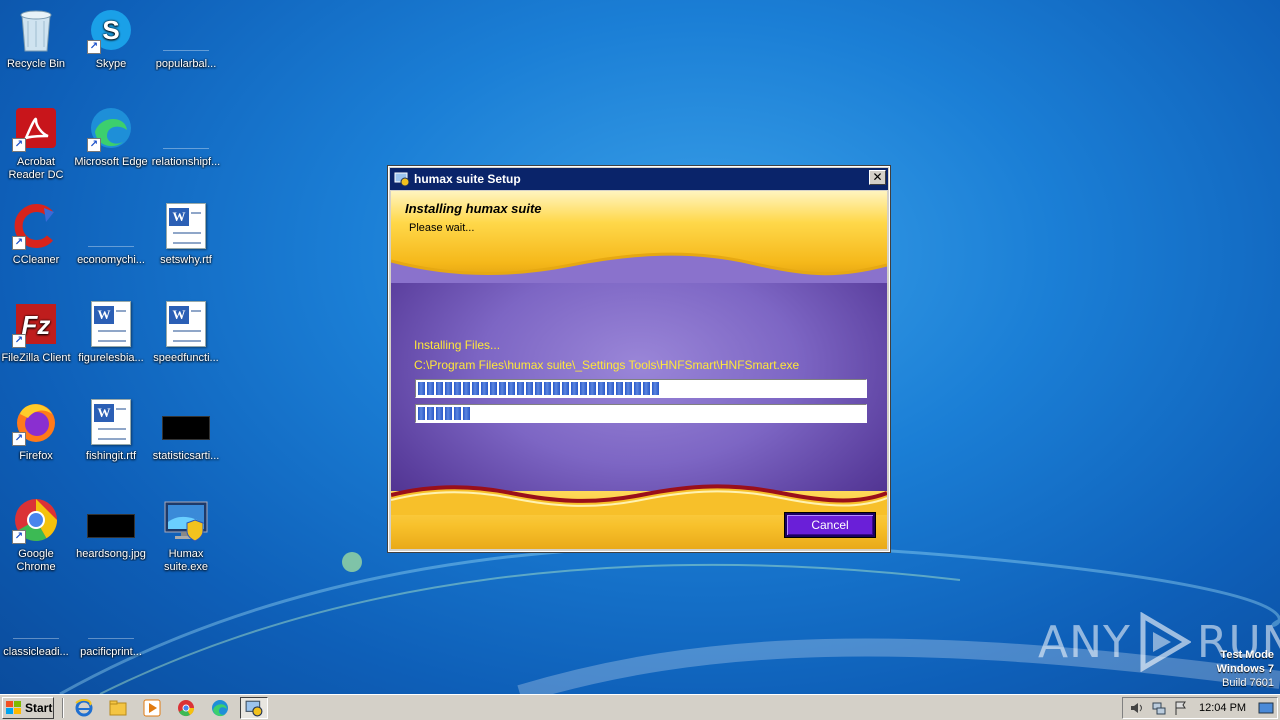 This screenshot has width=1280, height=720. Describe the element at coordinates (1165, 642) in the screenshot. I see `play-logo-icon` at that location.